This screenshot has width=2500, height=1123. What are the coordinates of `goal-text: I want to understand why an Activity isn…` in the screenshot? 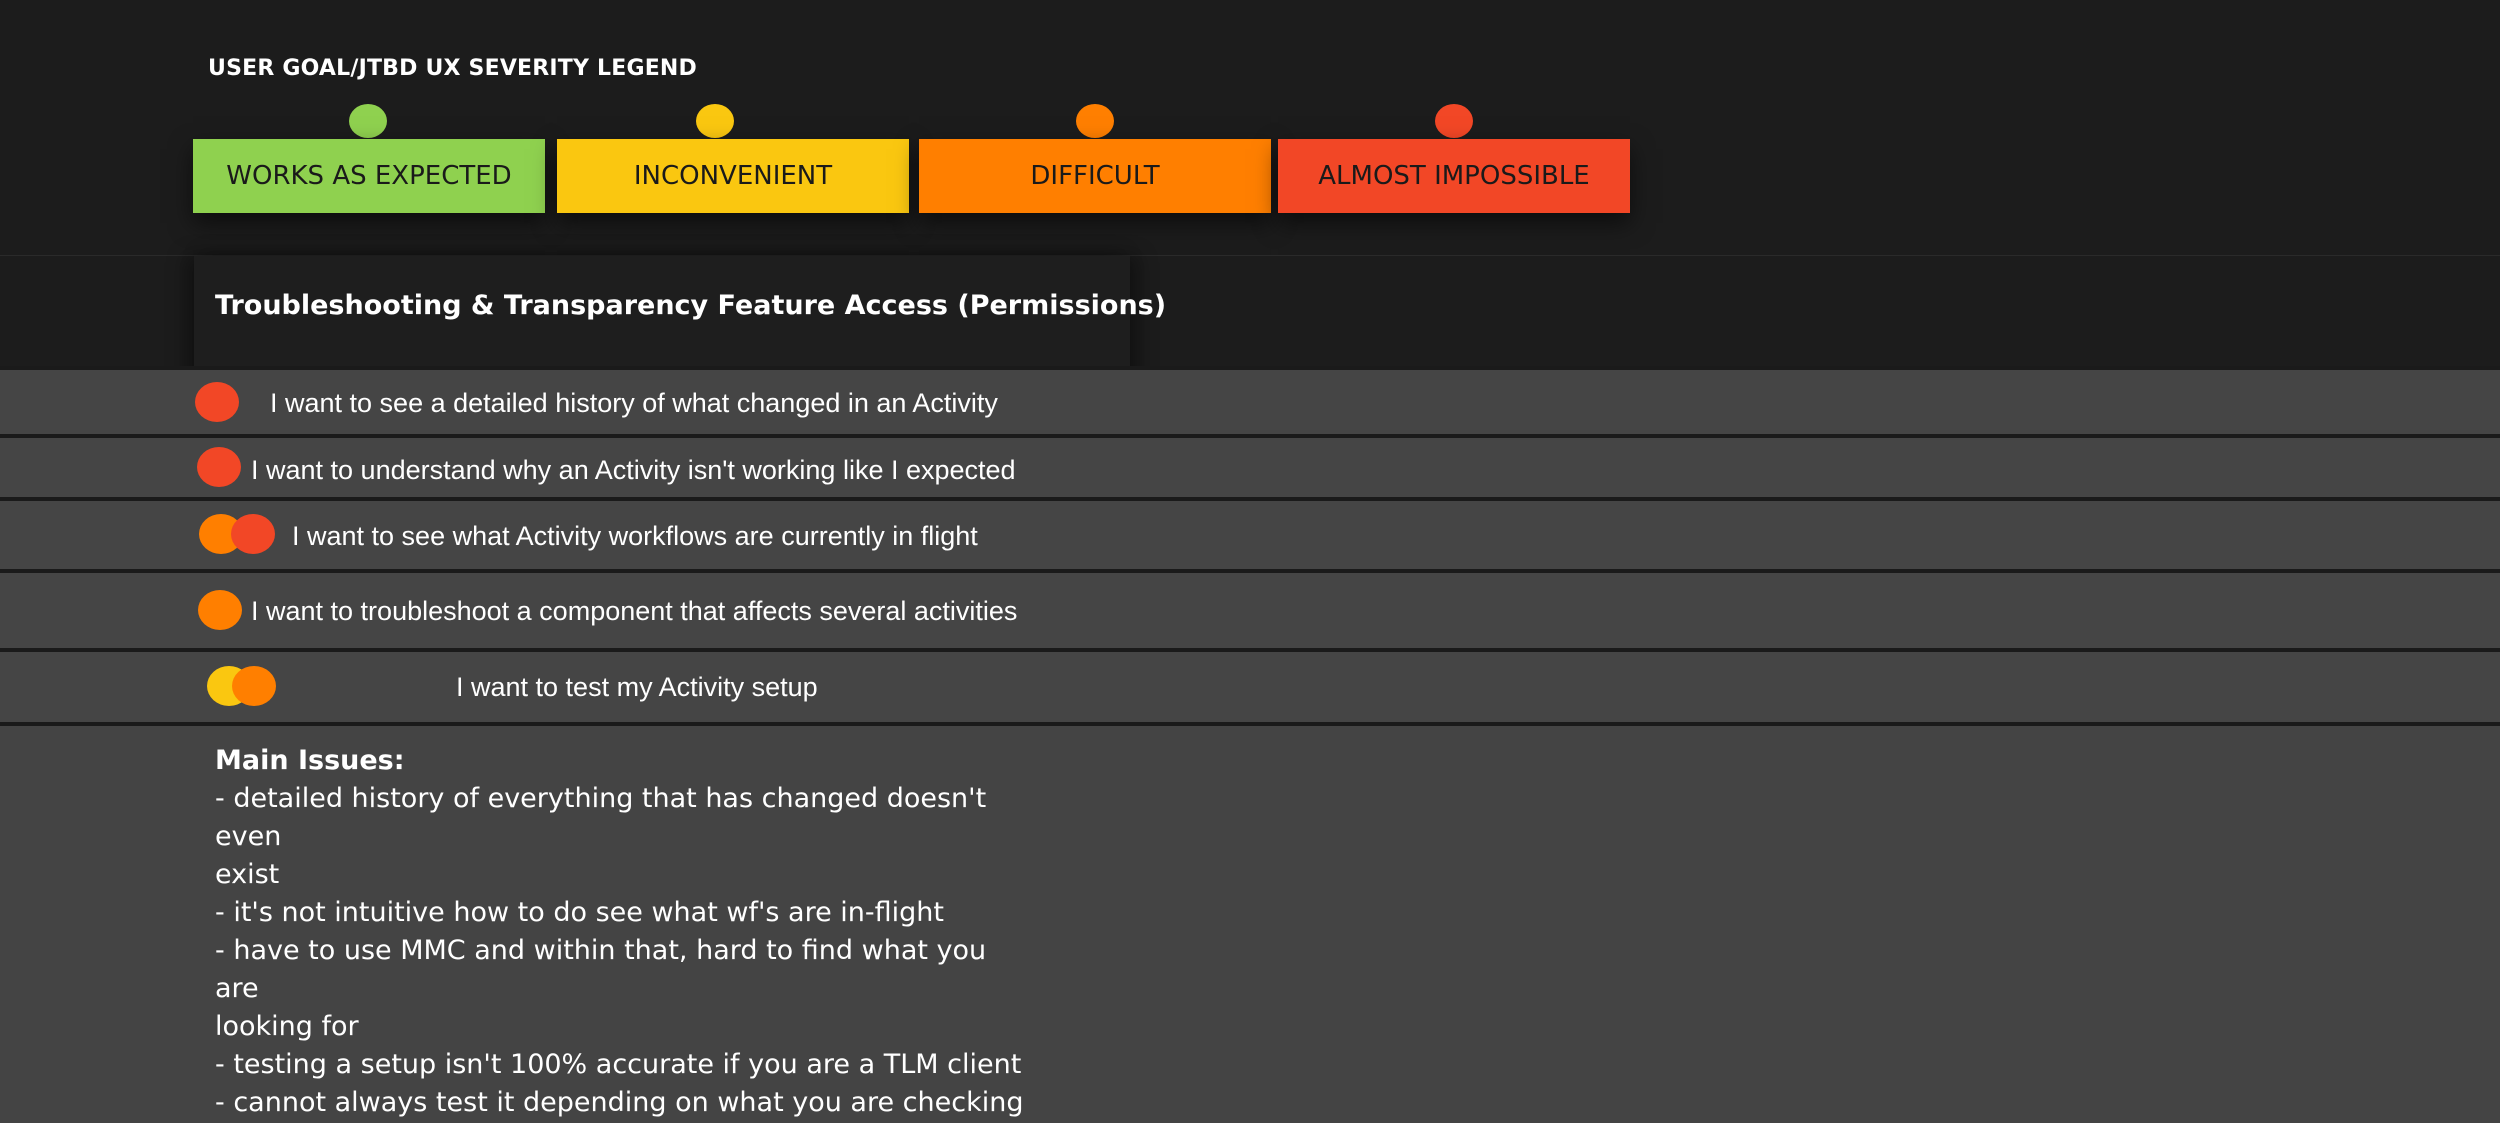 It's located at (633, 470).